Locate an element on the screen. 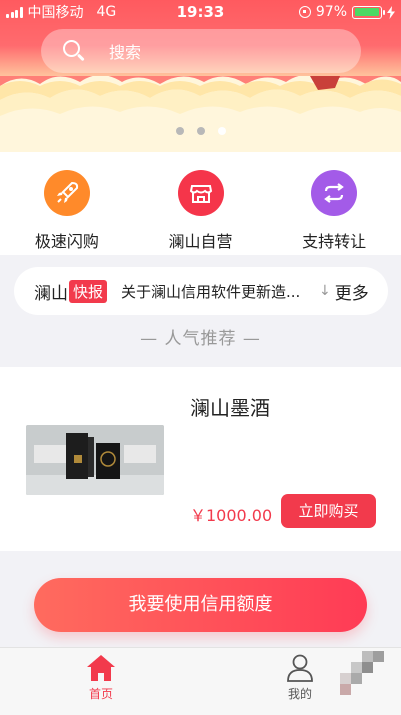 Image resolution: width=401 pixels, height=715 pixels. ticker-more-link: 更多 is located at coordinates (352, 291).